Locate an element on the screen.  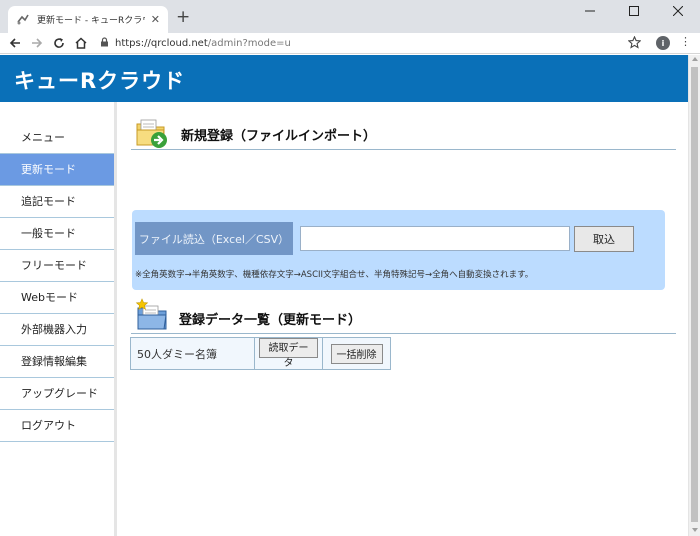
sidebar-item-web-mode: Webモード is located at coordinates (57, 298).